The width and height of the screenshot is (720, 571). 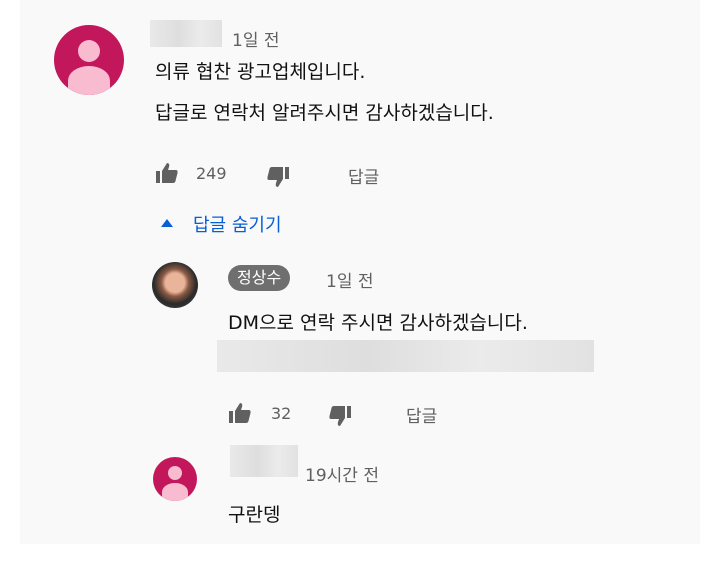 I want to click on caret-up-icon, so click(x=167, y=223).